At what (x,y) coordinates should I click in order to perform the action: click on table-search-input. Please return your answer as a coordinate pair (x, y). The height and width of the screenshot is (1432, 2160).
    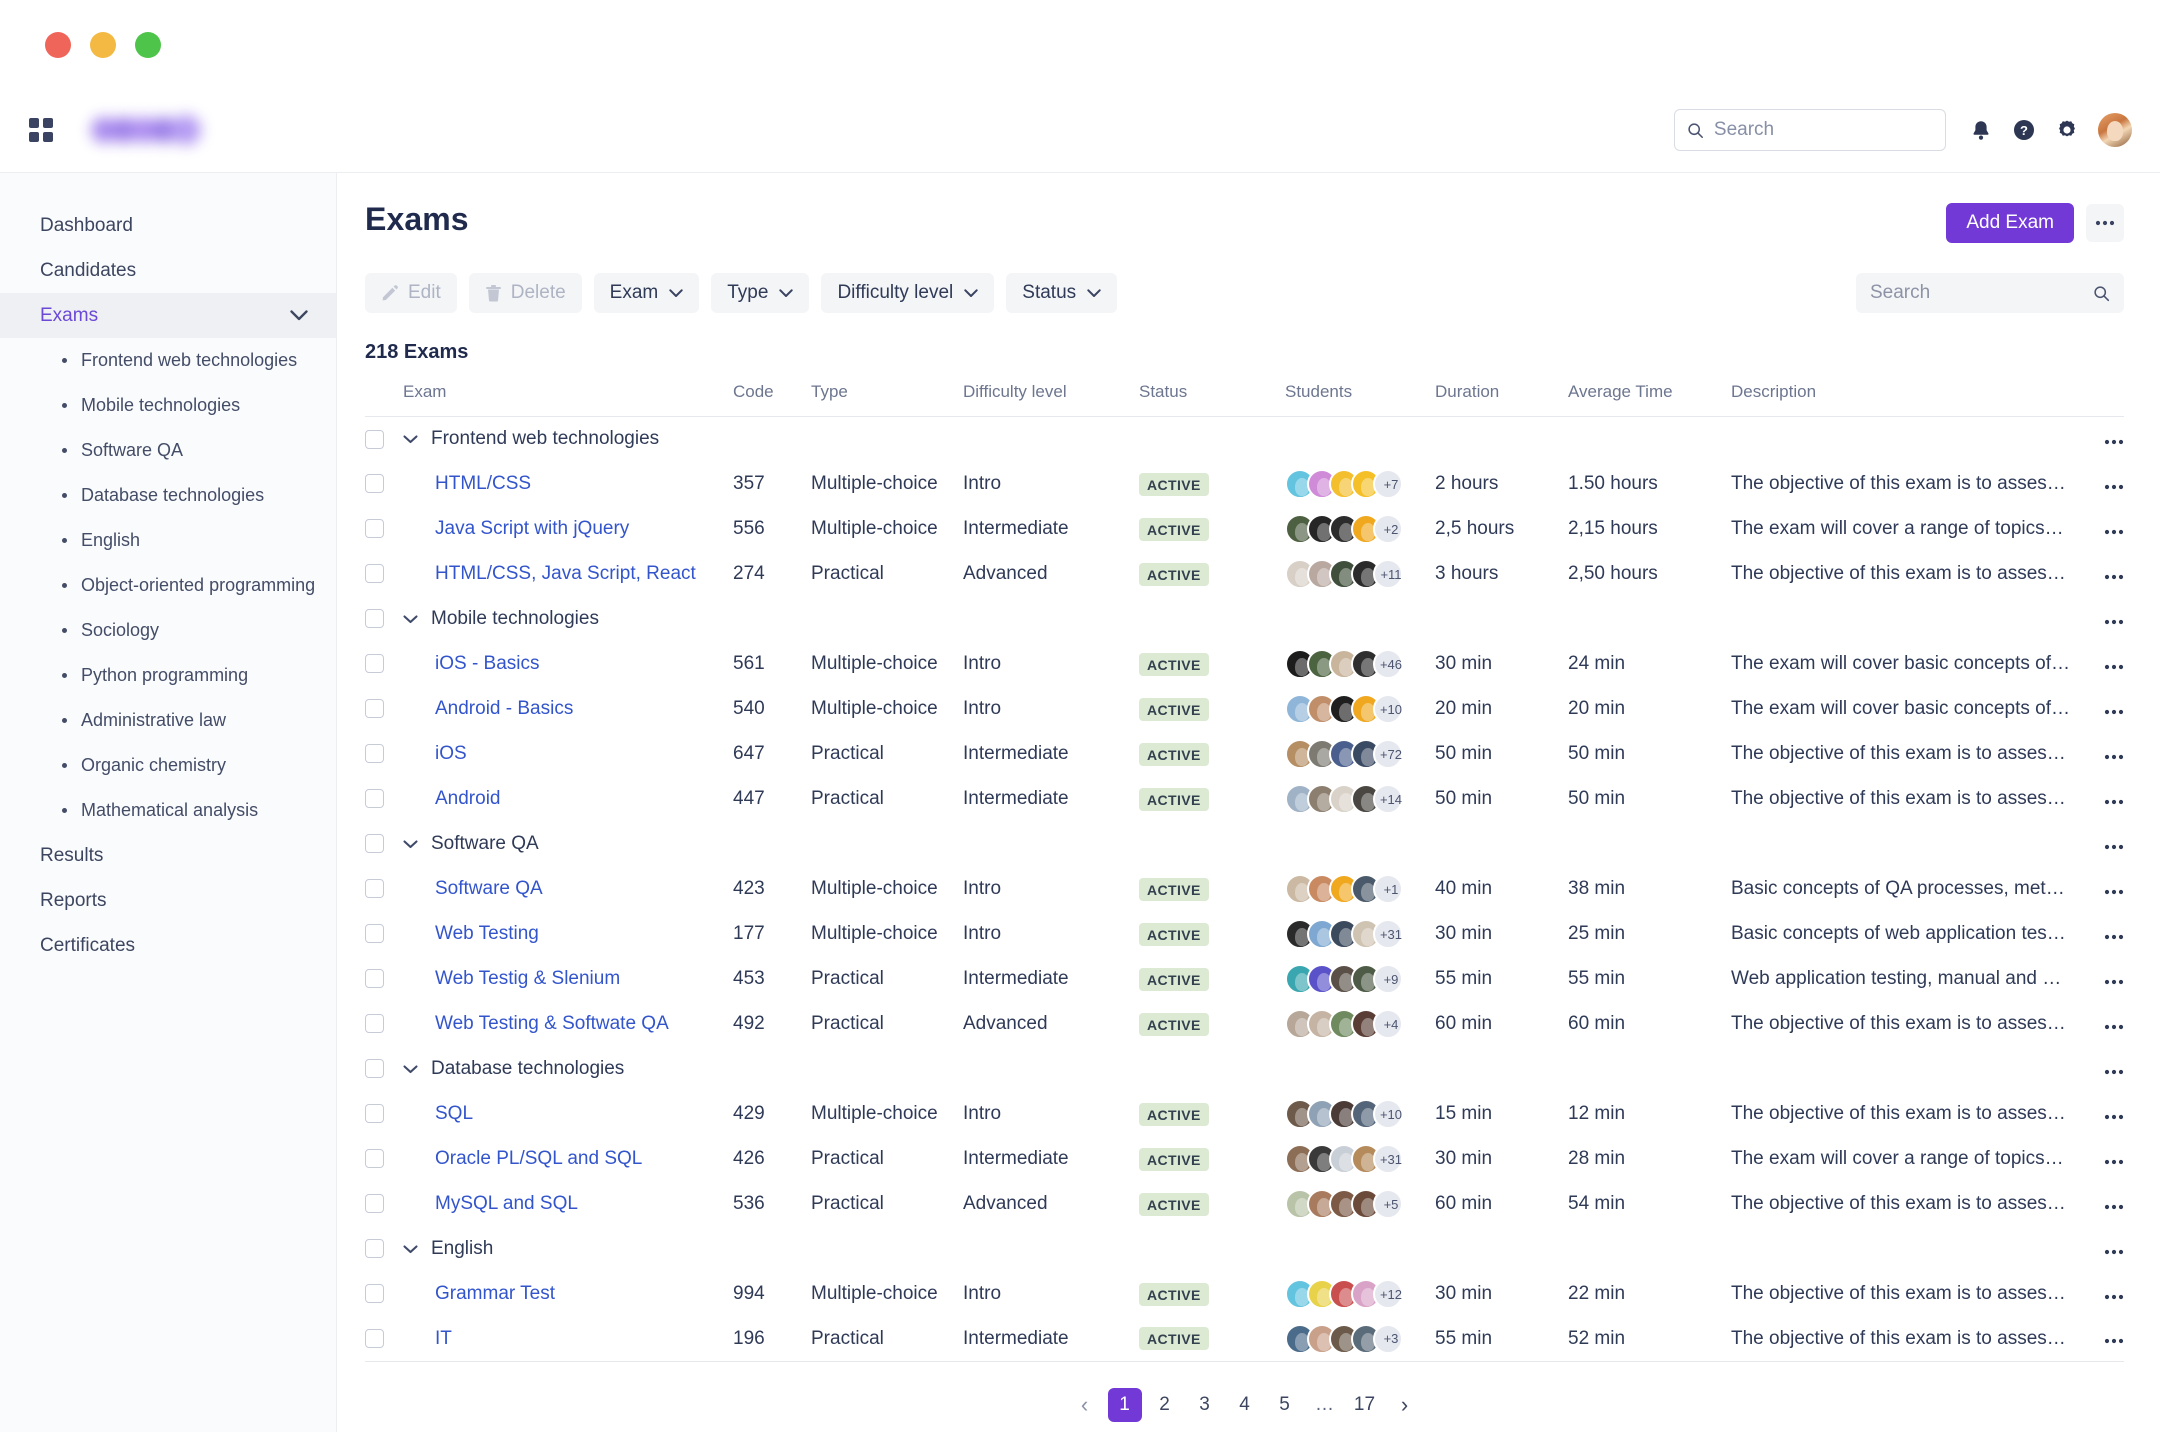
    Looking at the image, I should click on (1977, 293).